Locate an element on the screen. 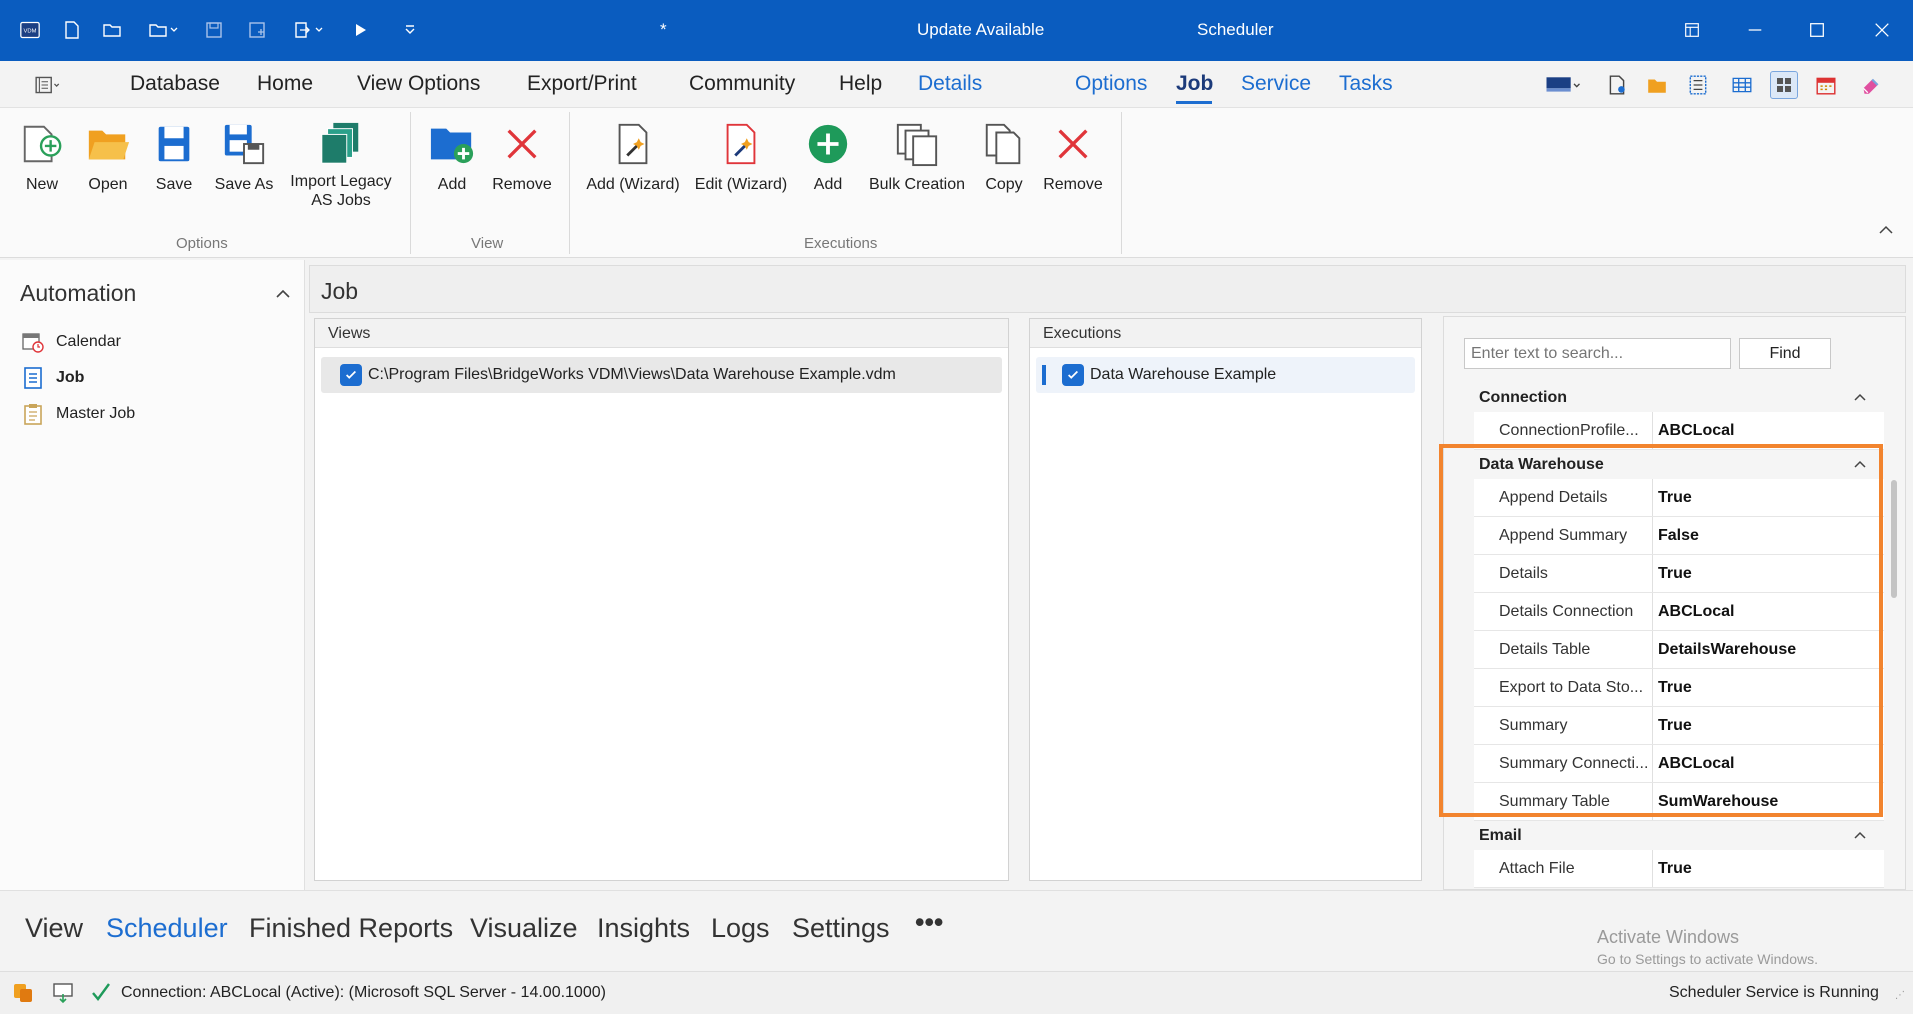  menu-export-print: Export/Print is located at coordinates (582, 84).